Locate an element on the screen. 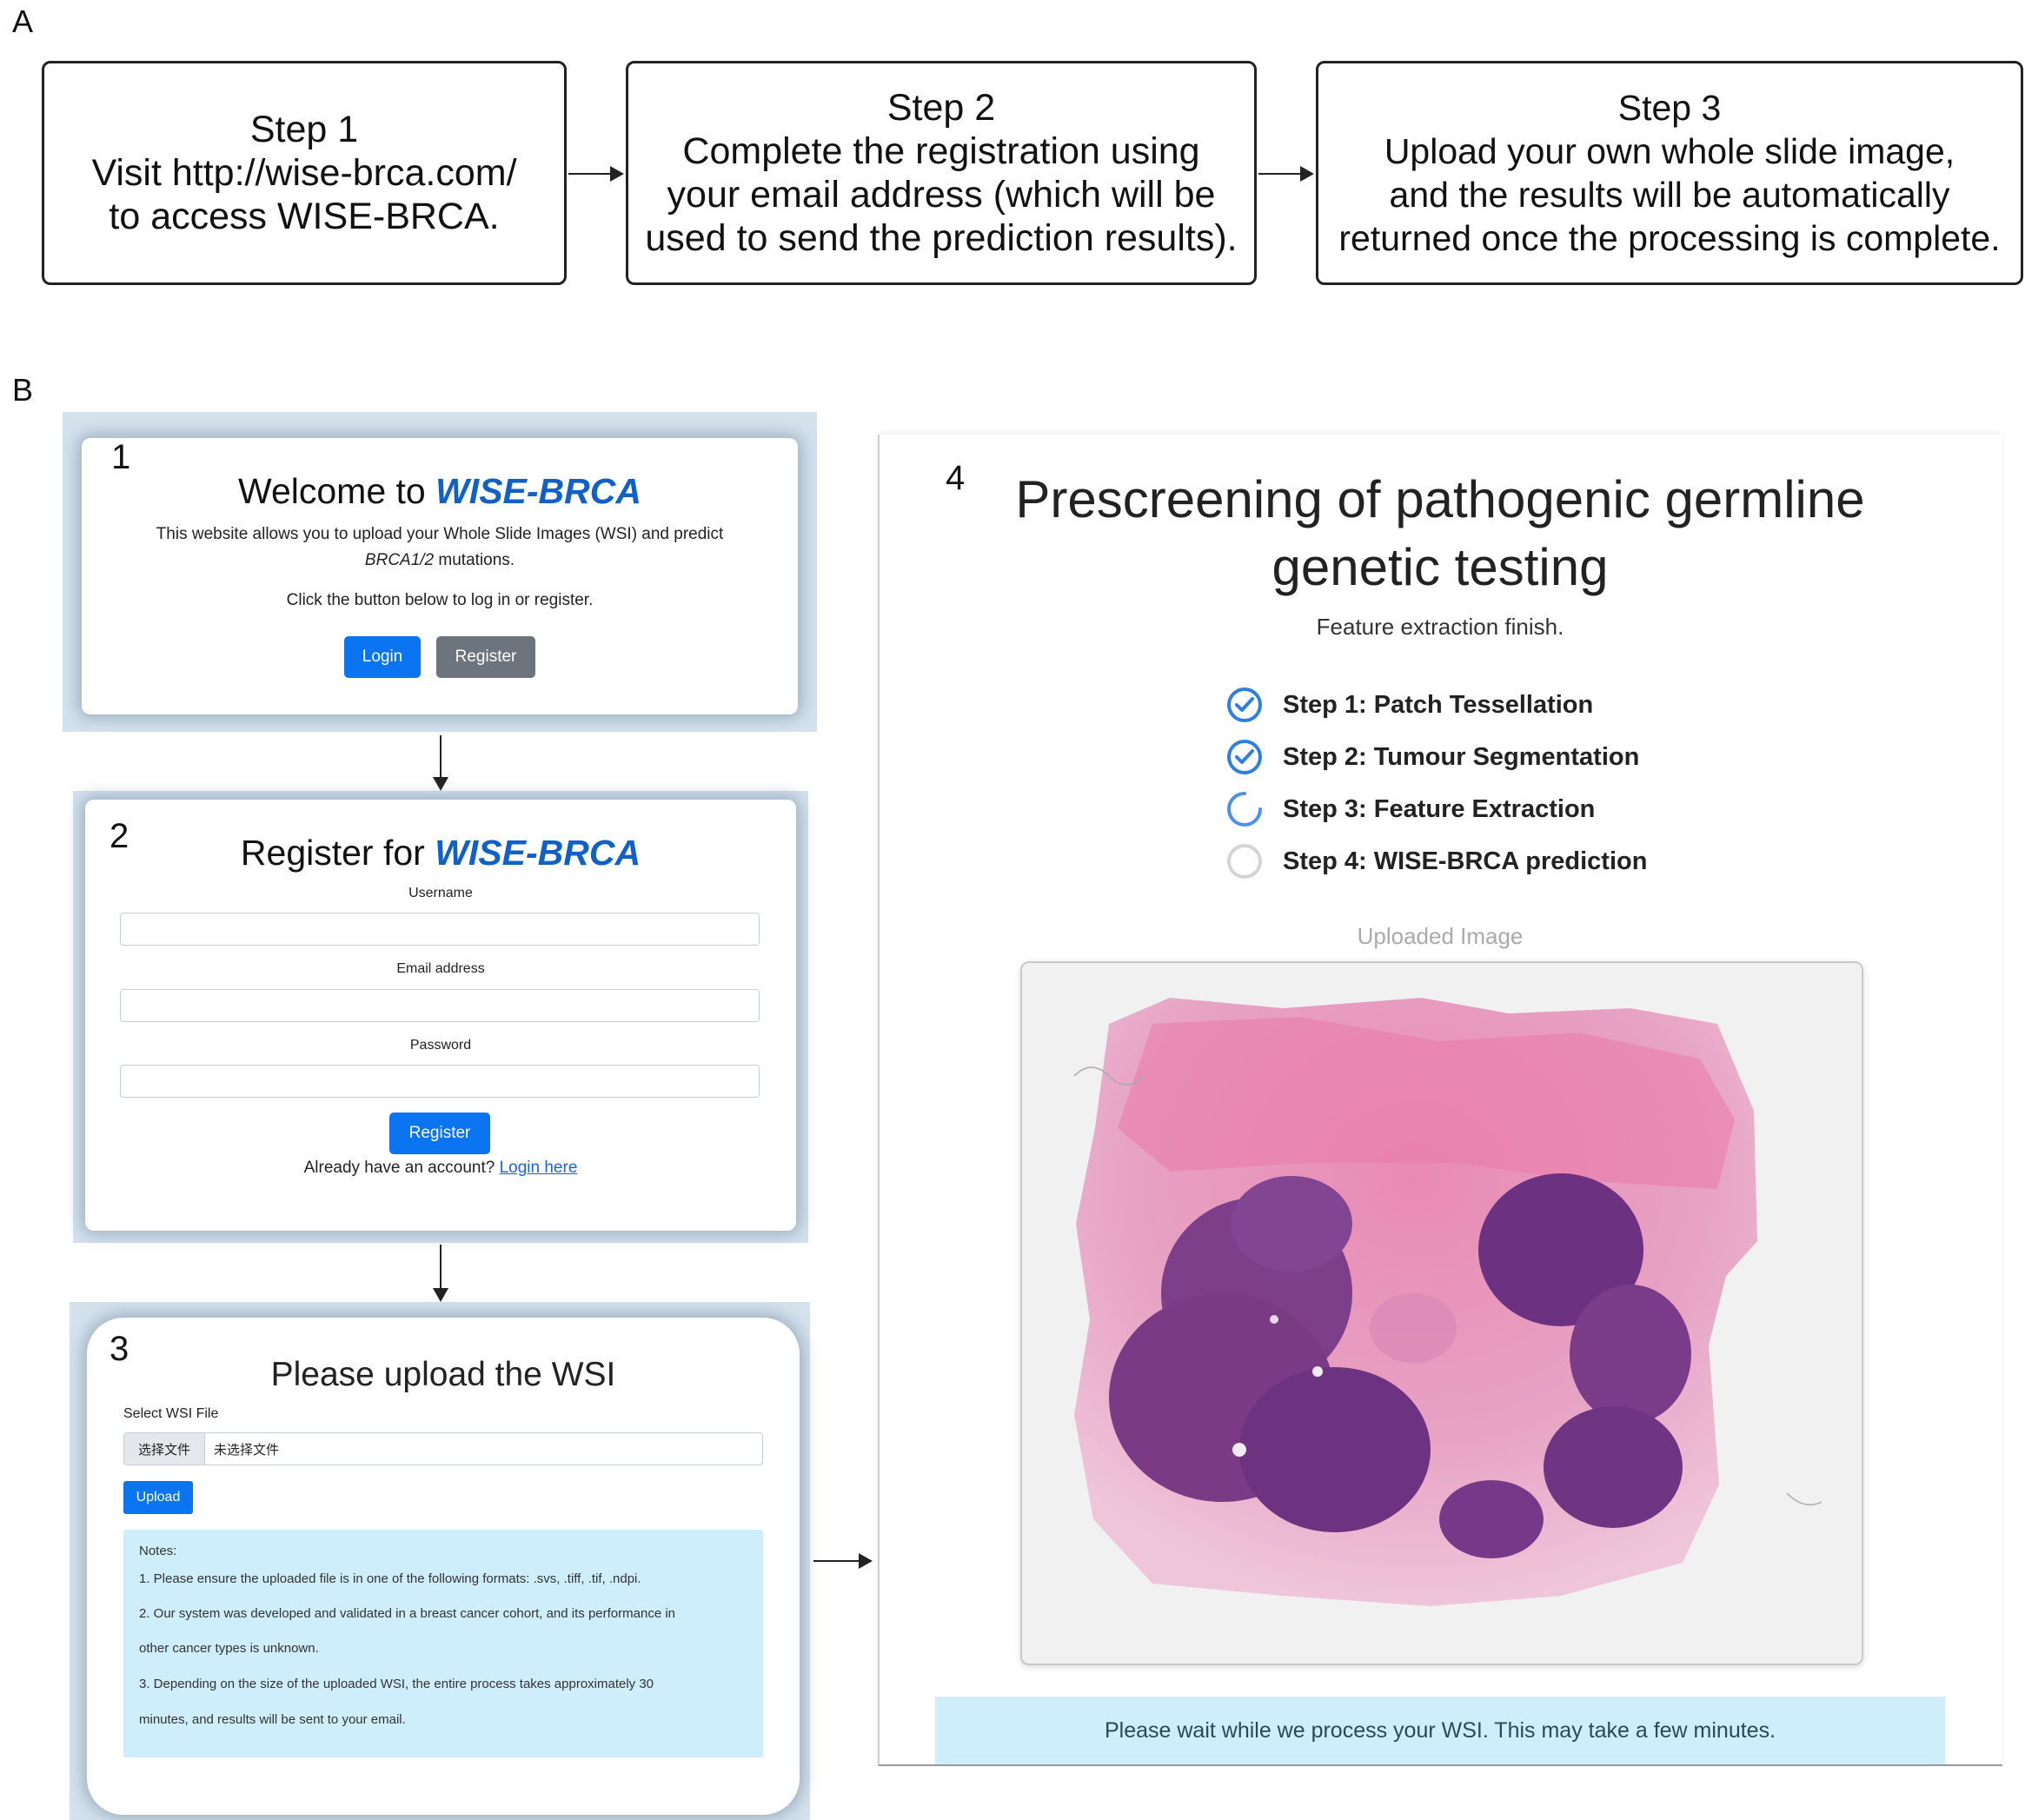 This screenshot has width=2025, height=1820. file-input: 选择文件 未选择文件 is located at coordinates (443, 1448).